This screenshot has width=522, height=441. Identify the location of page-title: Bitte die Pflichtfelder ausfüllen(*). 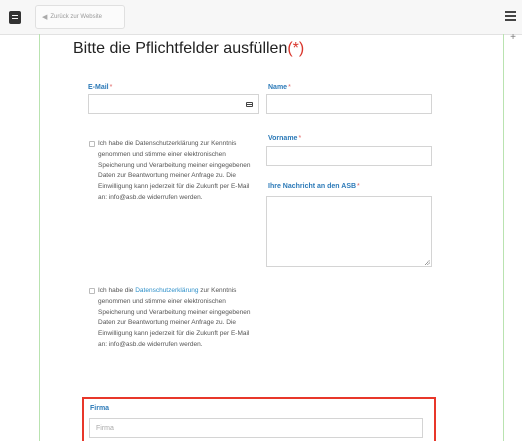
(188, 49).